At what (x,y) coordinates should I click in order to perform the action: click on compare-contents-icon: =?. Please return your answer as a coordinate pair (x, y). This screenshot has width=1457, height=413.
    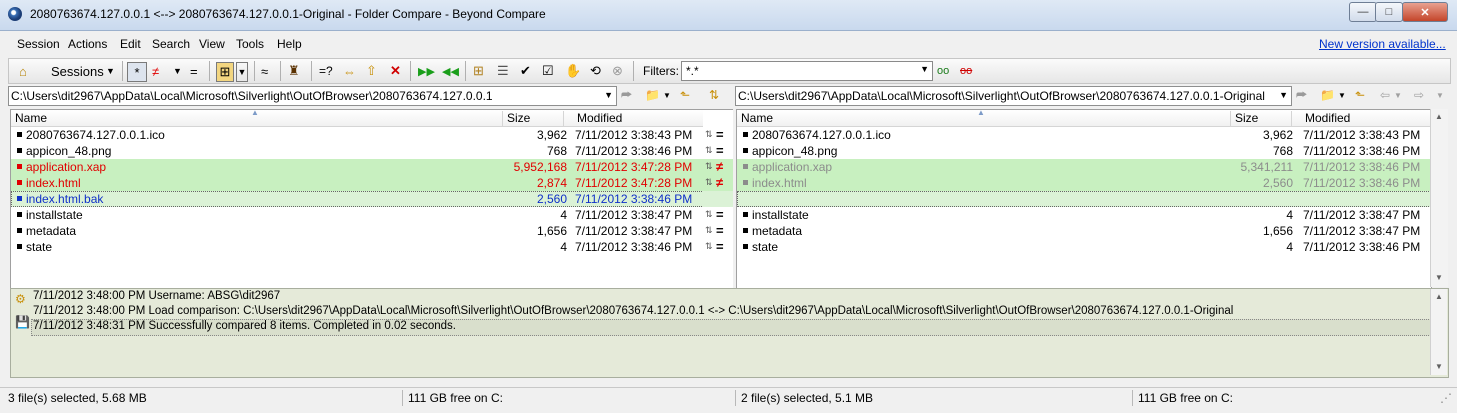
    Looking at the image, I should click on (326, 71).